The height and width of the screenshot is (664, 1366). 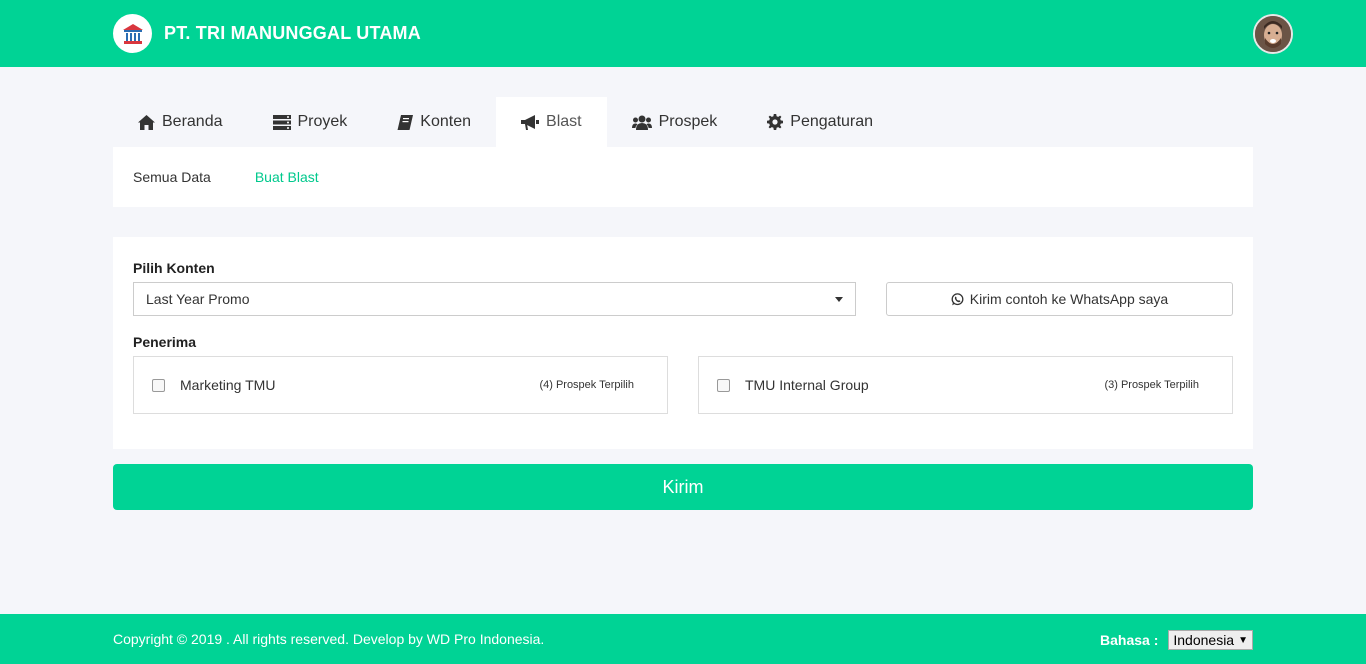 I want to click on language-switcher: Bahasa : Indonesia ▼, so click(x=1176, y=640).